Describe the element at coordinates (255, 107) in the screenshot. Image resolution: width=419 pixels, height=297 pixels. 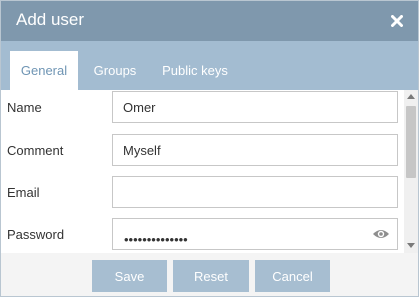
I see `name-field` at that location.